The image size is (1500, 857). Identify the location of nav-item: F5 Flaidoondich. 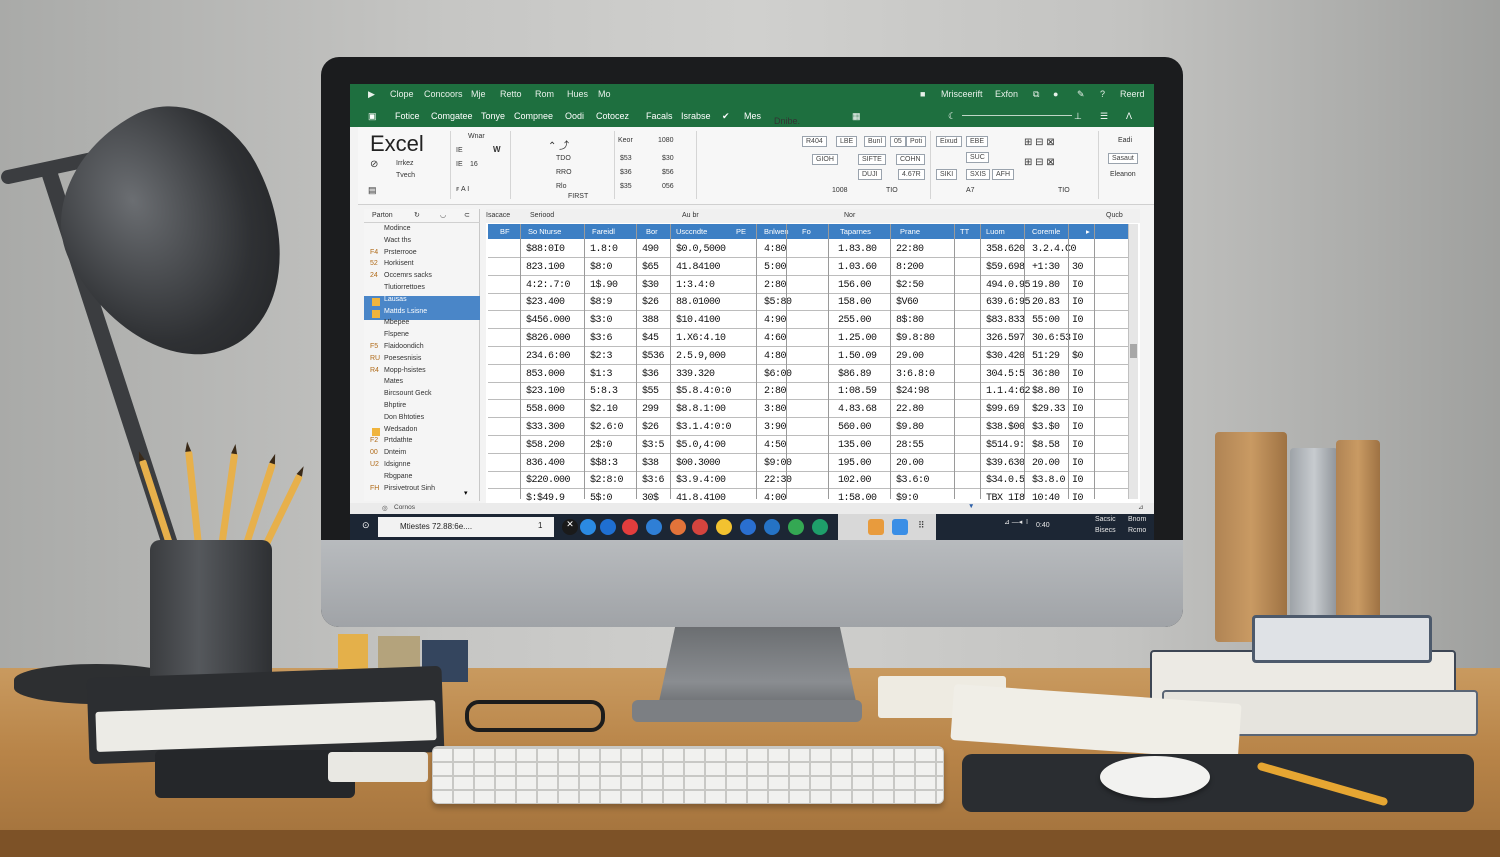
(422, 349).